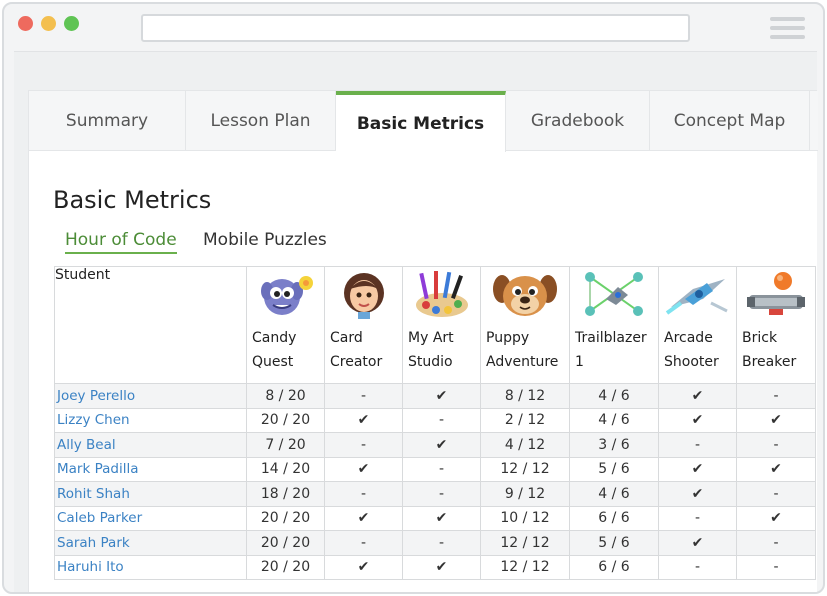  Describe the element at coordinates (132, 200) in the screenshot. I see `page-title: Basic Metrics` at that location.